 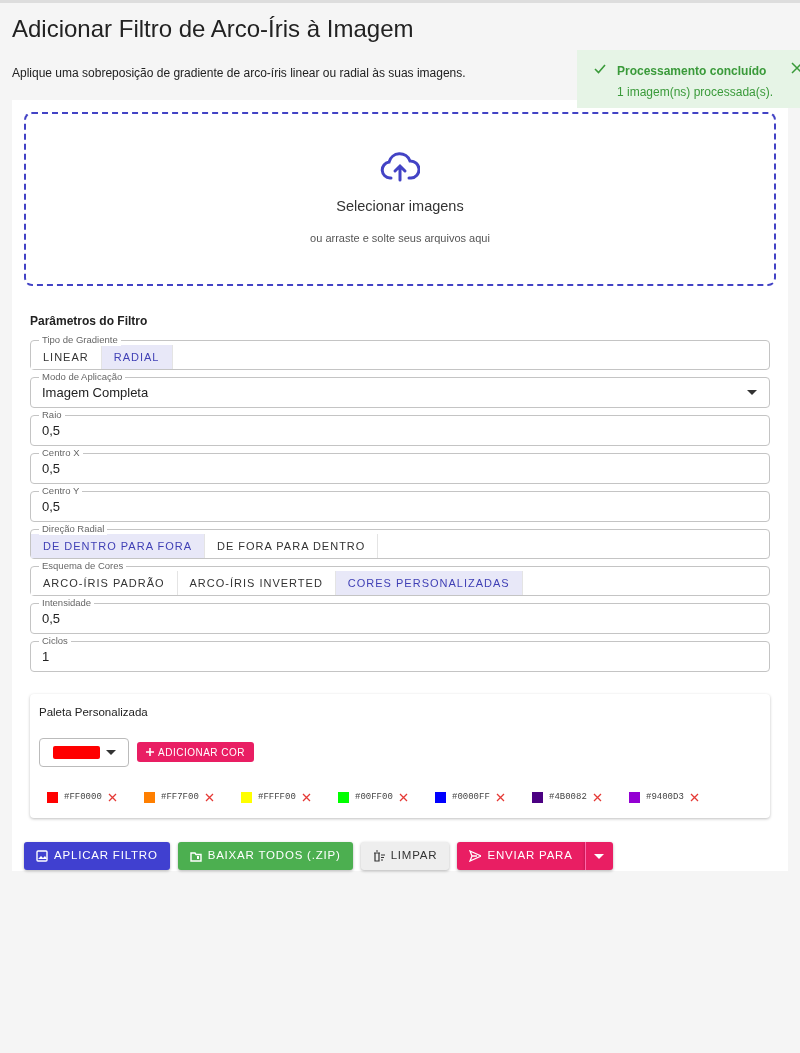 What do you see at coordinates (213, 29) in the screenshot?
I see `page-title: Adicionar Filtro de Arco-Íris à Imagem` at bounding box center [213, 29].